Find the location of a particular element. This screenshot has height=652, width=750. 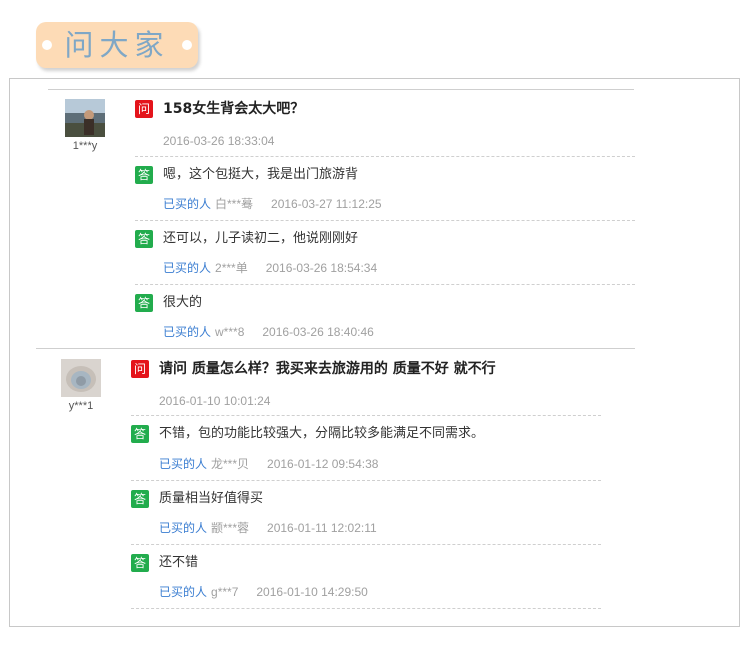

answer-row: 答 很大的 已买的人 w***8 2016-03-26 18:40:46 is located at coordinates (385, 318).